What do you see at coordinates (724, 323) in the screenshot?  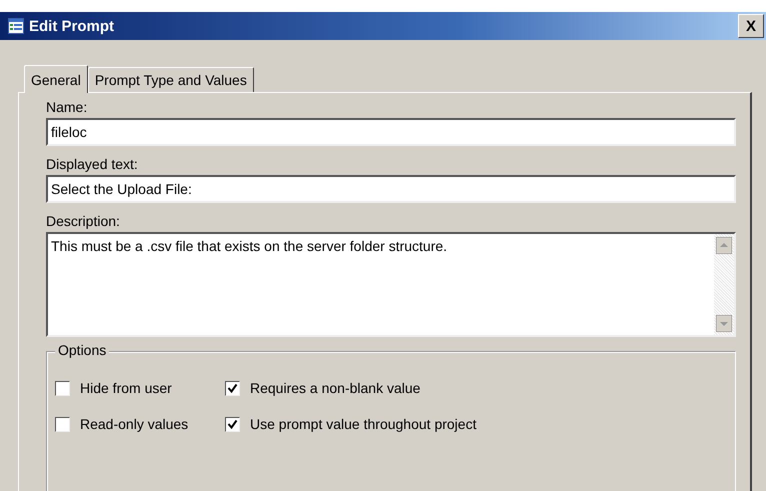 I see `scroll-down-icon` at bounding box center [724, 323].